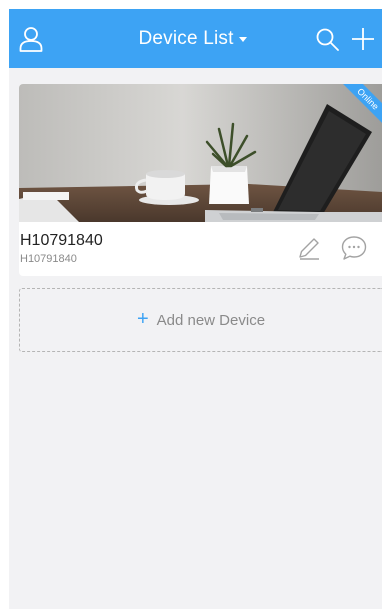  I want to click on top-bar: Device List, so click(195, 38).